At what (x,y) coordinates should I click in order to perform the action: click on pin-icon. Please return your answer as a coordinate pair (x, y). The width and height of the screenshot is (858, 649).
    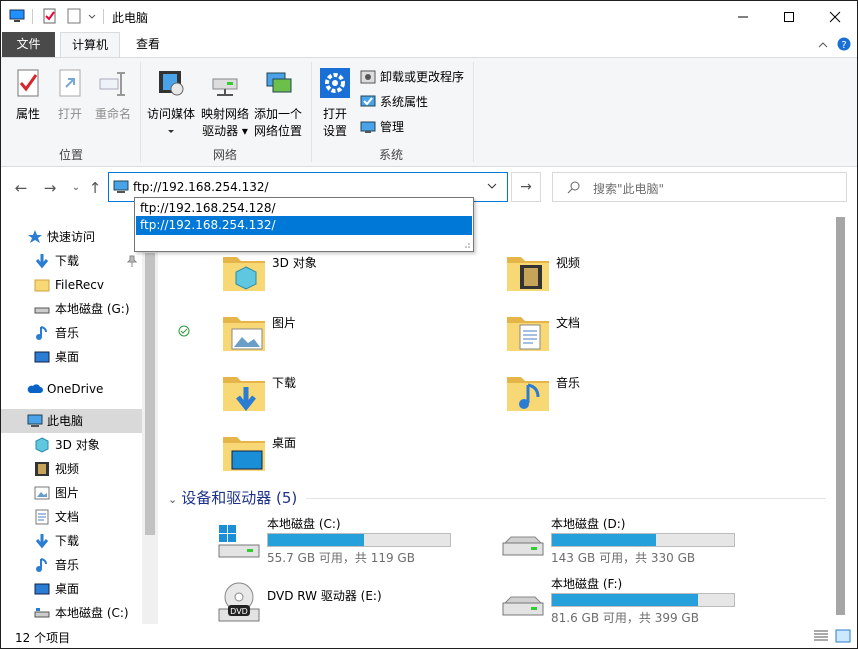
    Looking at the image, I should click on (132, 261).